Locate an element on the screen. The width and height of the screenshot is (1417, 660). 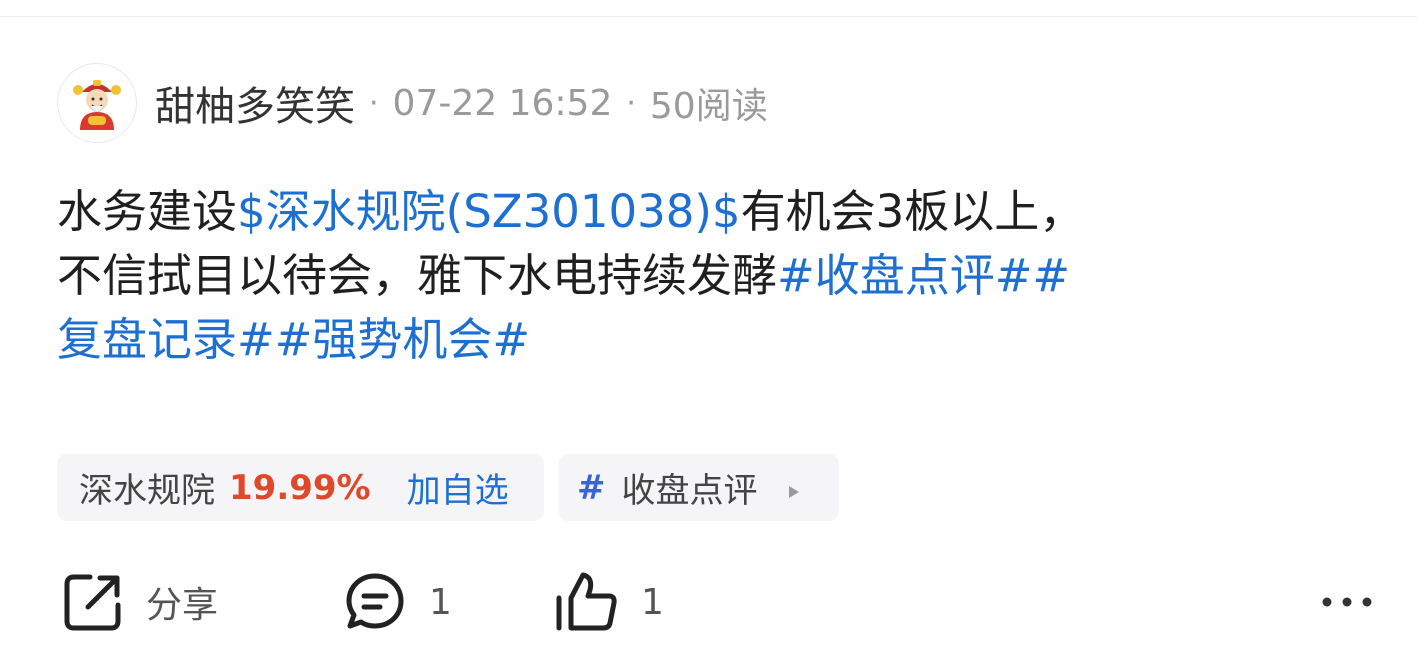
stock-chip: 深水规院 19.99% 加自选 is located at coordinates (300, 487).